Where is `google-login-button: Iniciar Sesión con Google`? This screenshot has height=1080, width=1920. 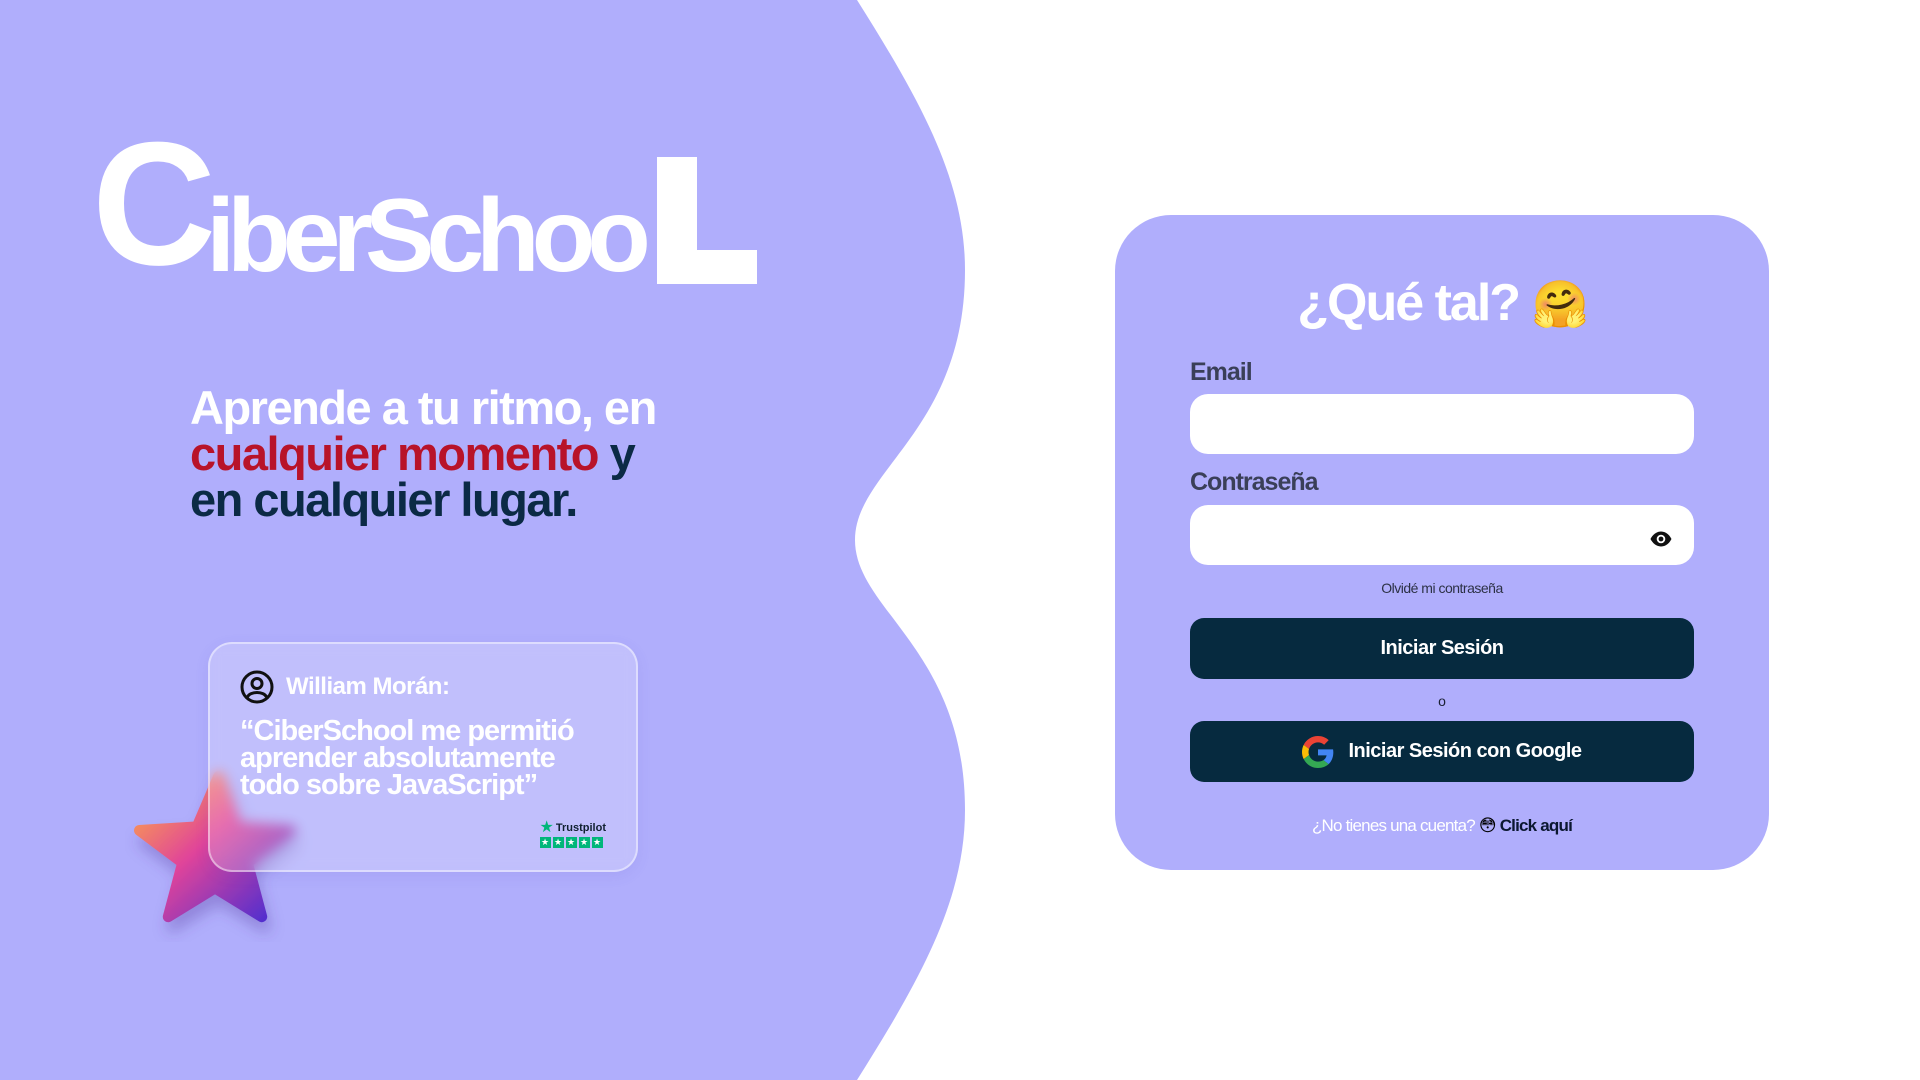
google-login-button: Iniciar Sesión con Google is located at coordinates (1442, 751).